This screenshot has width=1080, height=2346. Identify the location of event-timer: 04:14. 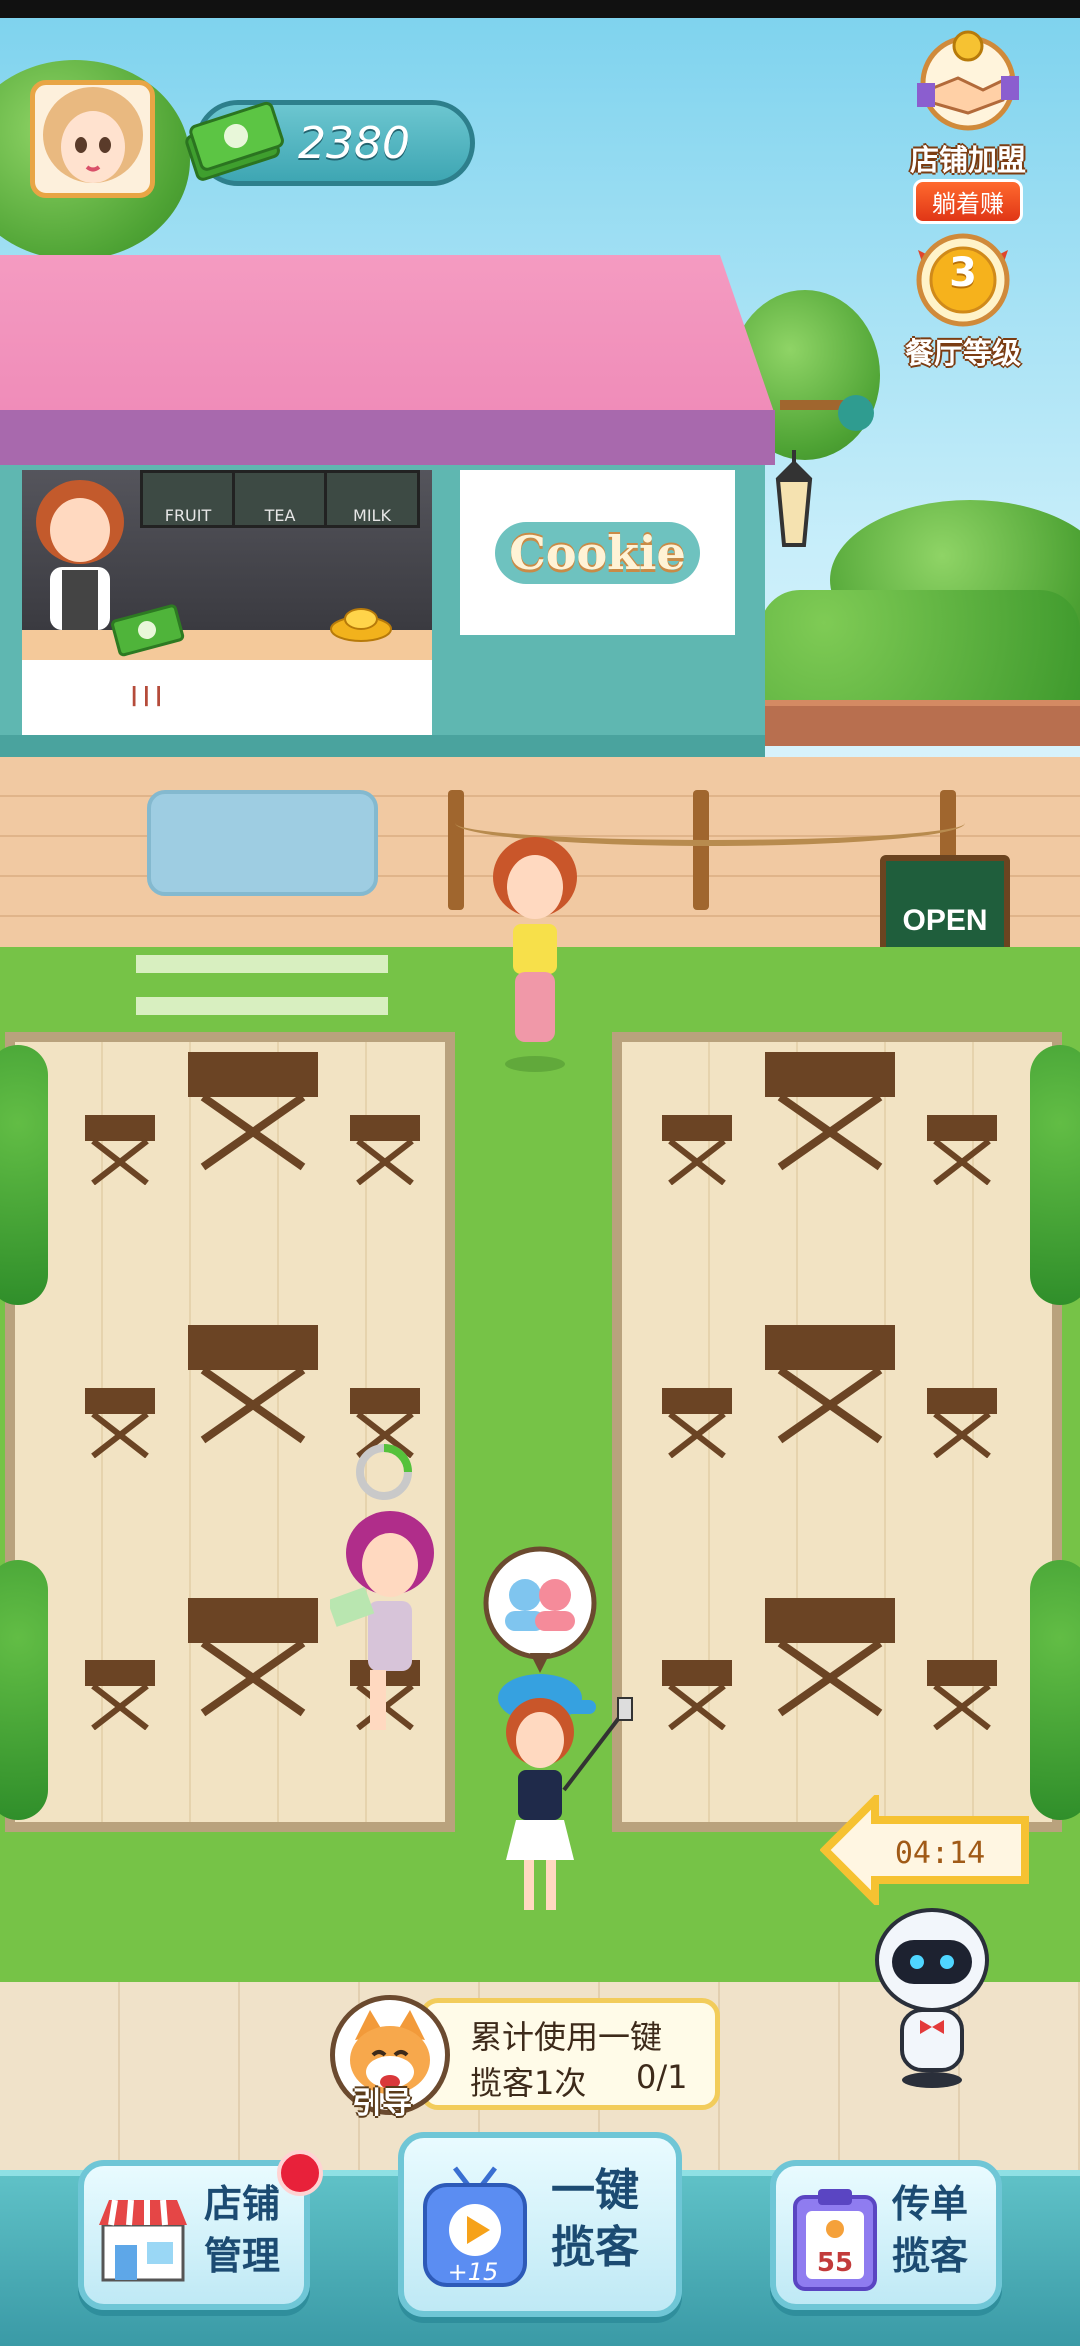
(940, 1853).